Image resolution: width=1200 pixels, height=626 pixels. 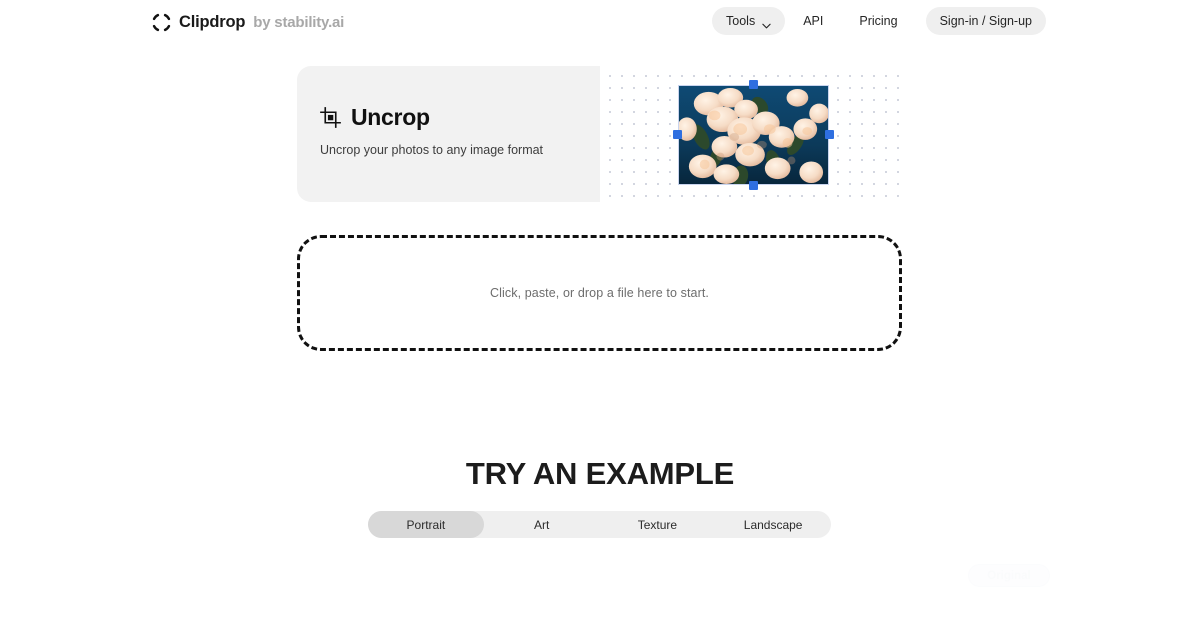 I want to click on tool-card-preview-area, so click(x=751, y=134).